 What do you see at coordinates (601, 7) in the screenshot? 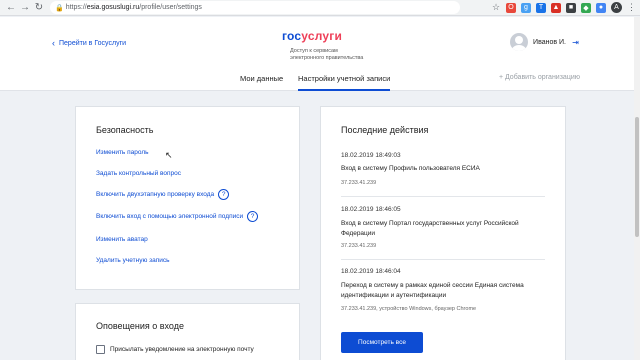
I see `blue-ext-icon: ●` at bounding box center [601, 7].